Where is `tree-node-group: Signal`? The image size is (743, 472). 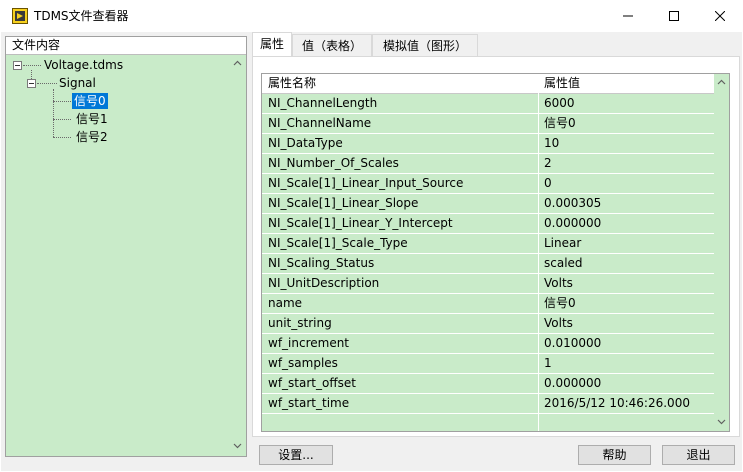
tree-node-group: Signal is located at coordinates (77, 83).